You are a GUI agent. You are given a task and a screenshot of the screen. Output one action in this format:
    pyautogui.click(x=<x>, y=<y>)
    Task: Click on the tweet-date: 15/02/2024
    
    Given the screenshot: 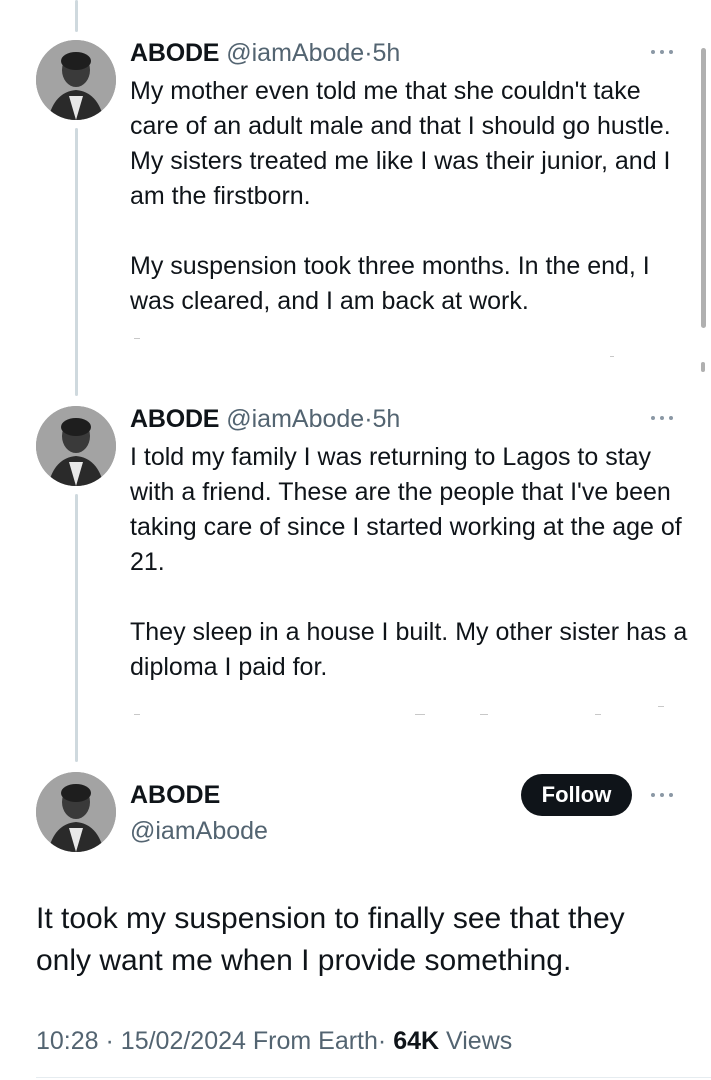 What is the action you would take?
    pyautogui.click(x=183, y=1041)
    